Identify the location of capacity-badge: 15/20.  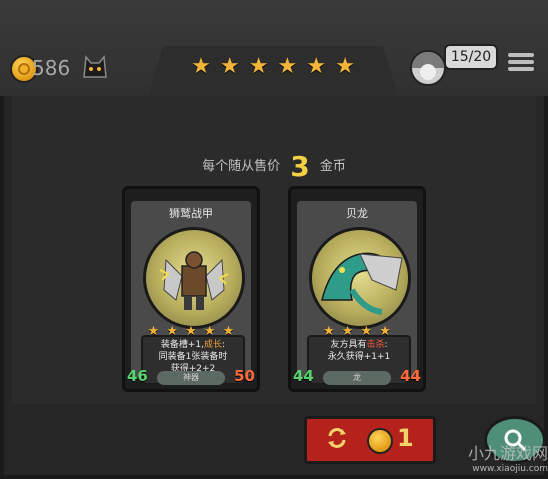
(471, 57).